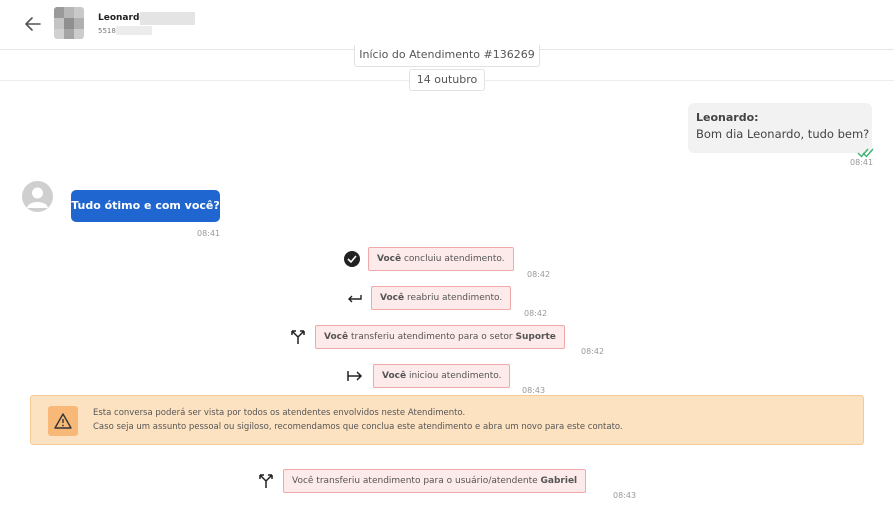 This screenshot has height=506, width=894. I want to click on redacted-name, so click(167, 18).